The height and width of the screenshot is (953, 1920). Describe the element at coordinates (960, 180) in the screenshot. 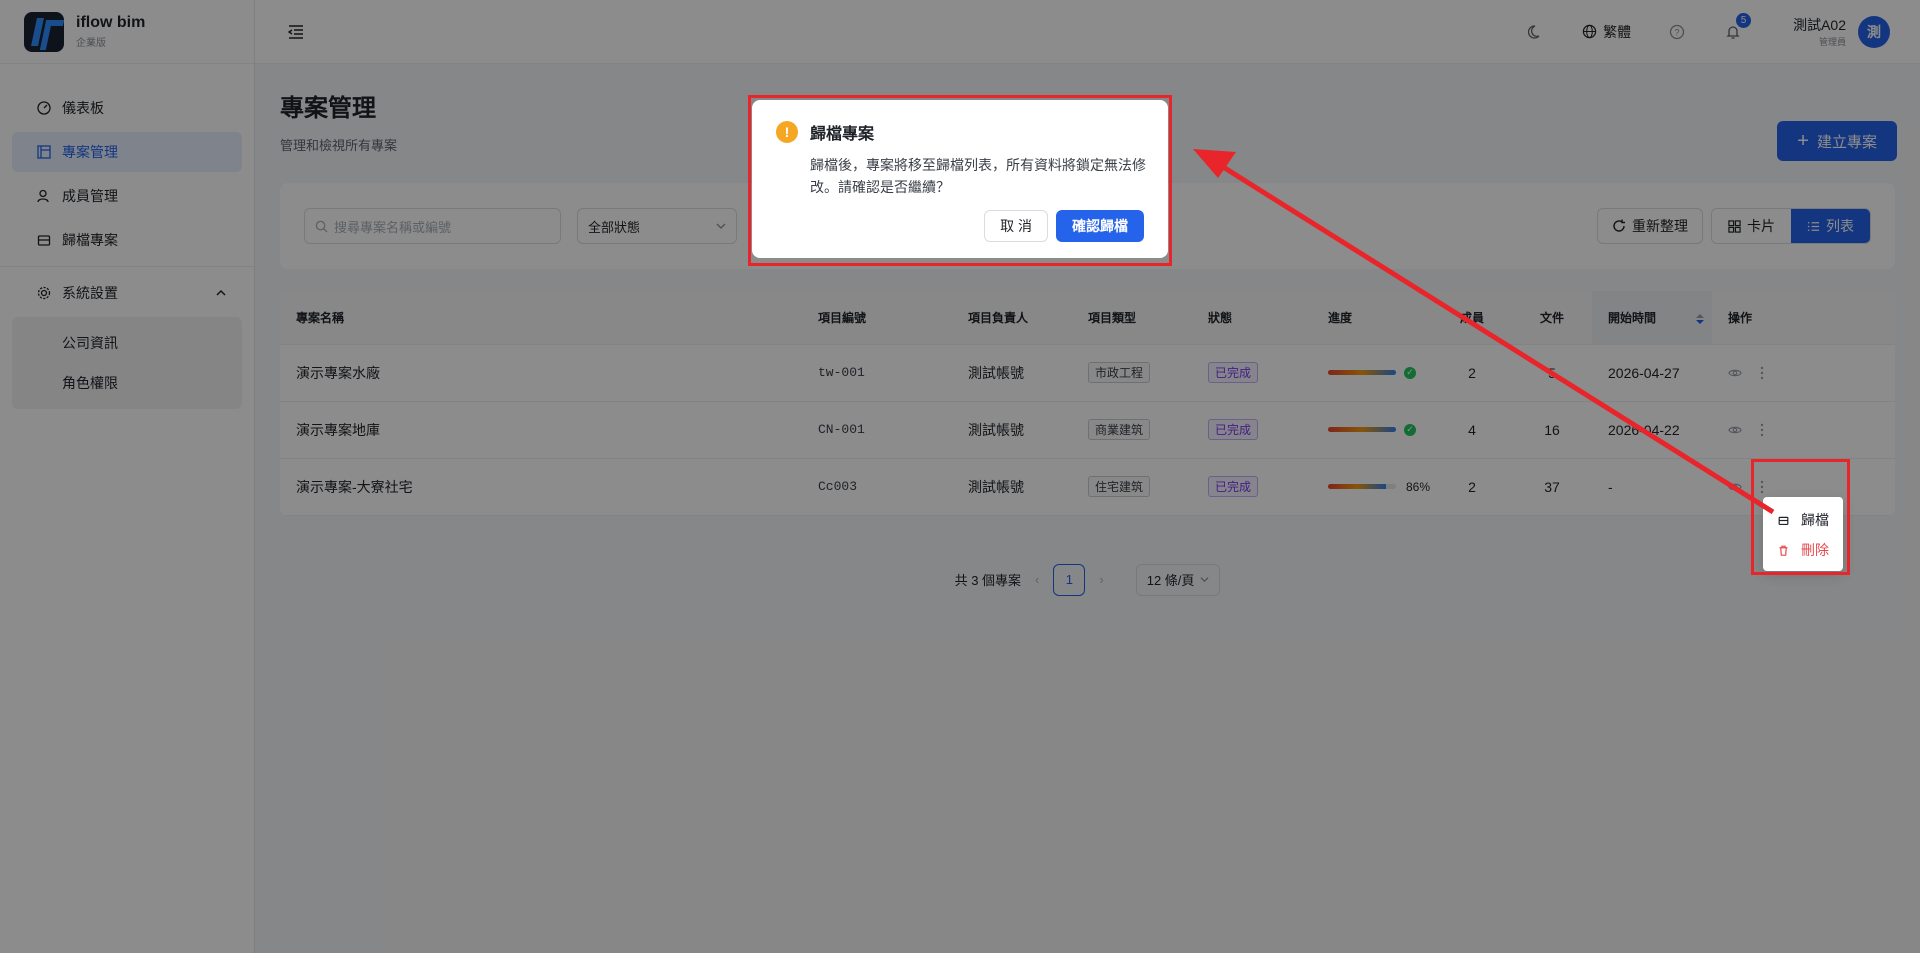

I see `annotation-highlight-dialog` at that location.